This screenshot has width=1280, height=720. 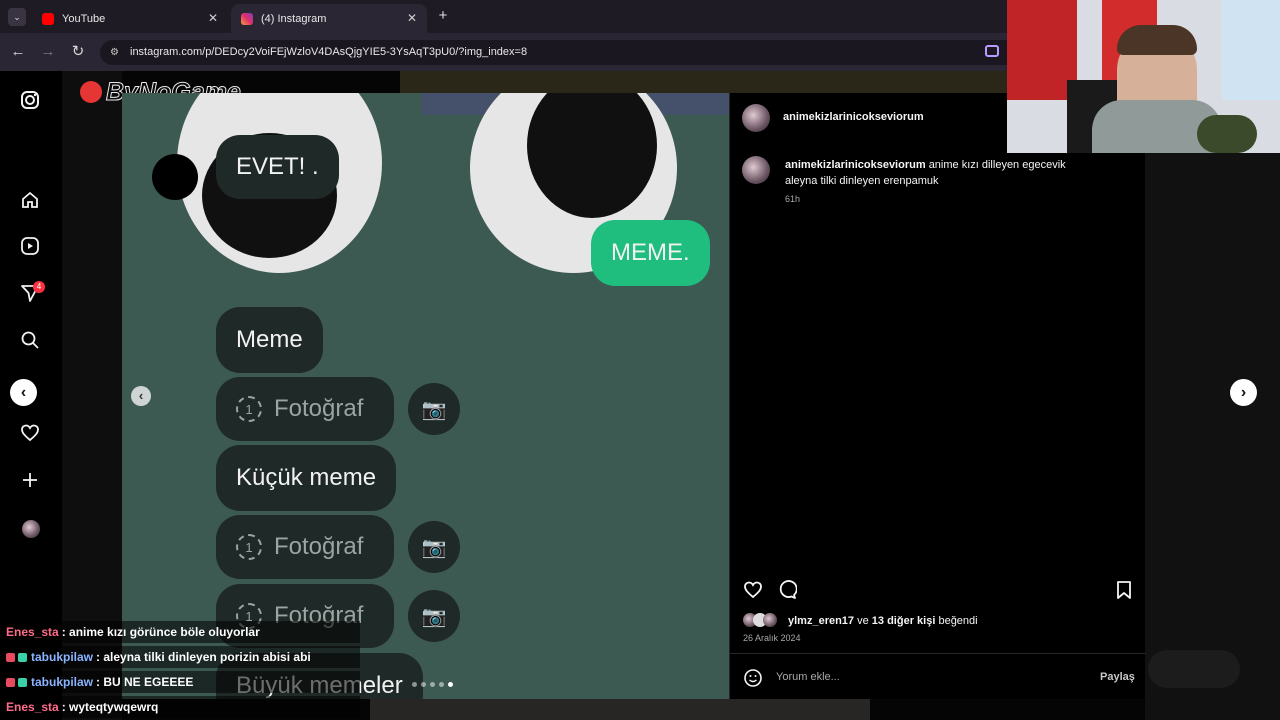 What do you see at coordinates (30, 435) in the screenshot?
I see `heart-icon` at bounding box center [30, 435].